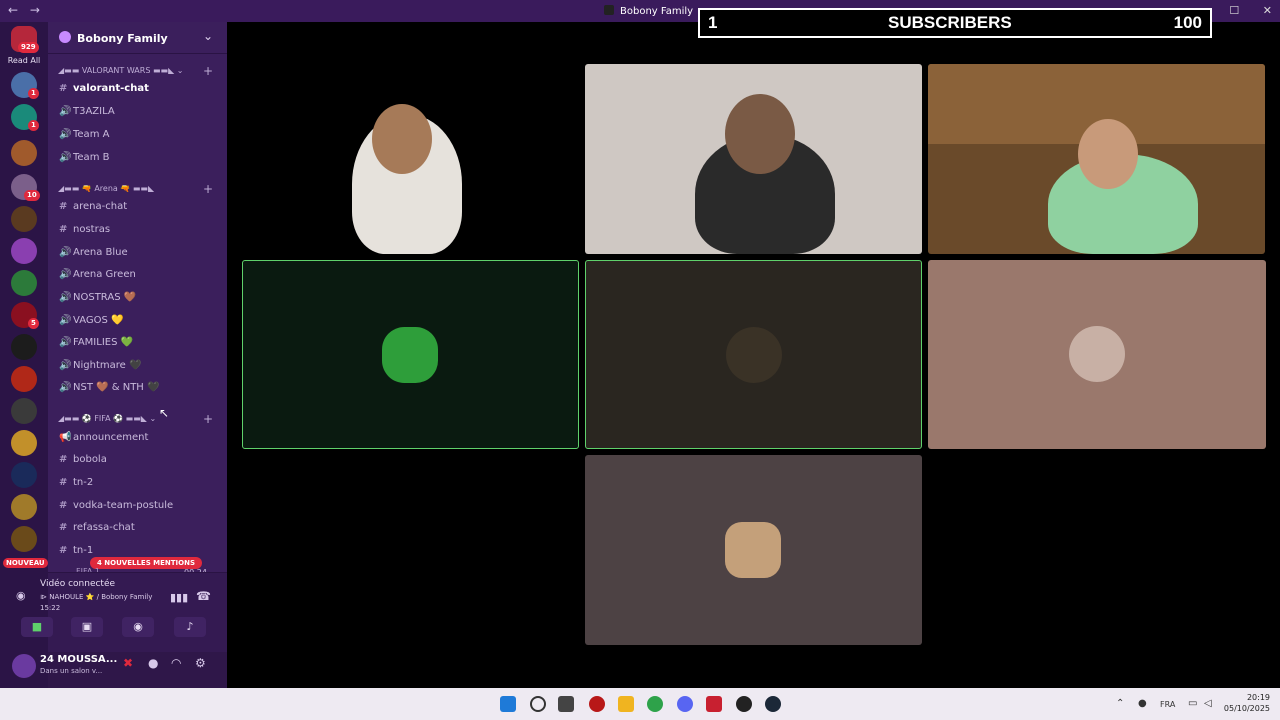 Image resolution: width=1280 pixels, height=720 pixels. Describe the element at coordinates (1234, 10) in the screenshot. I see `maximize-button: ☐` at that location.